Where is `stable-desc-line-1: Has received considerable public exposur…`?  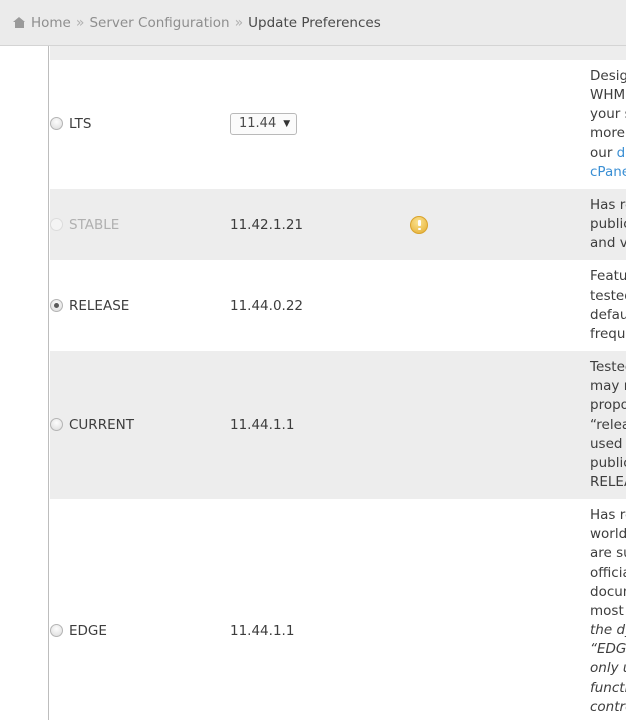
stable-desc-line-1: Has received considerable public exposur… is located at coordinates (608, 224).